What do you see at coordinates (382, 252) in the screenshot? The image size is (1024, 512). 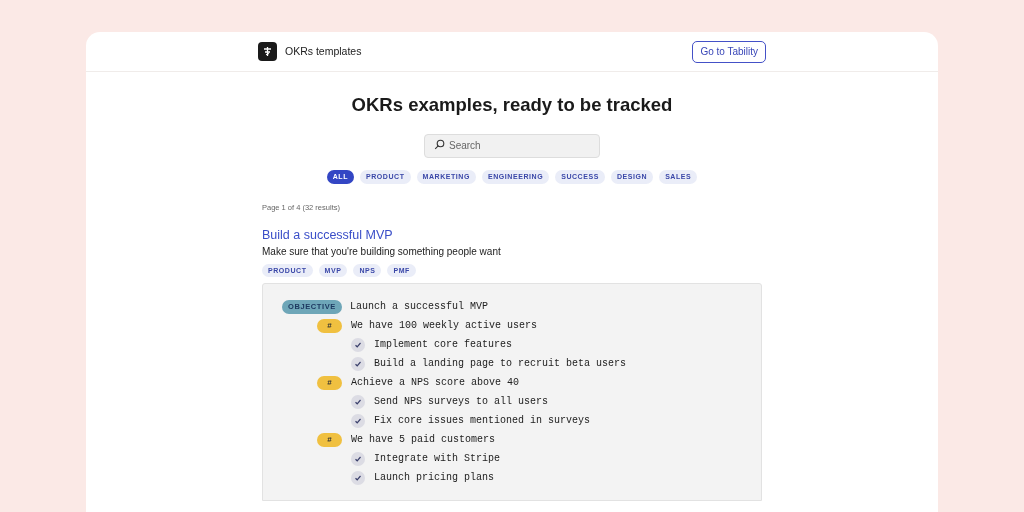 I see `template-description: Make sure that you're building something people want` at bounding box center [382, 252].